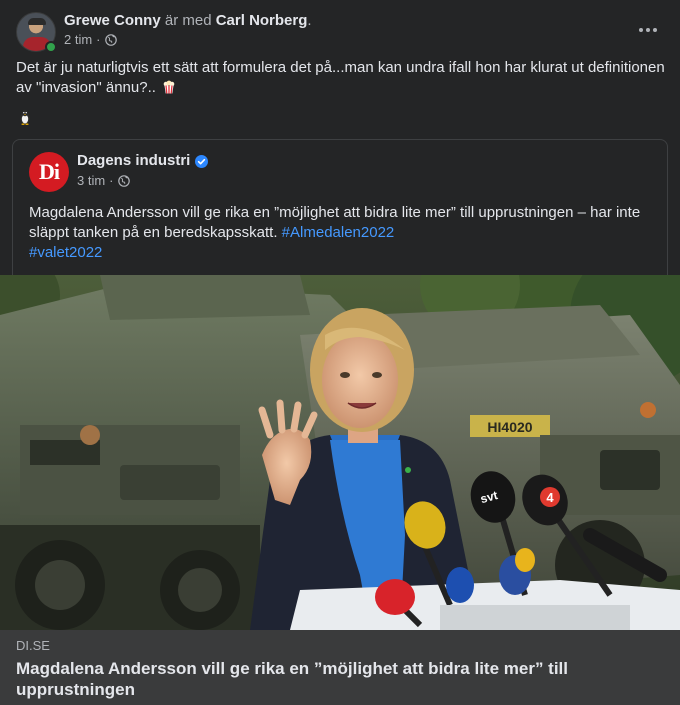 The image size is (680, 705). I want to click on link-domain: DI.SE, so click(33, 645).